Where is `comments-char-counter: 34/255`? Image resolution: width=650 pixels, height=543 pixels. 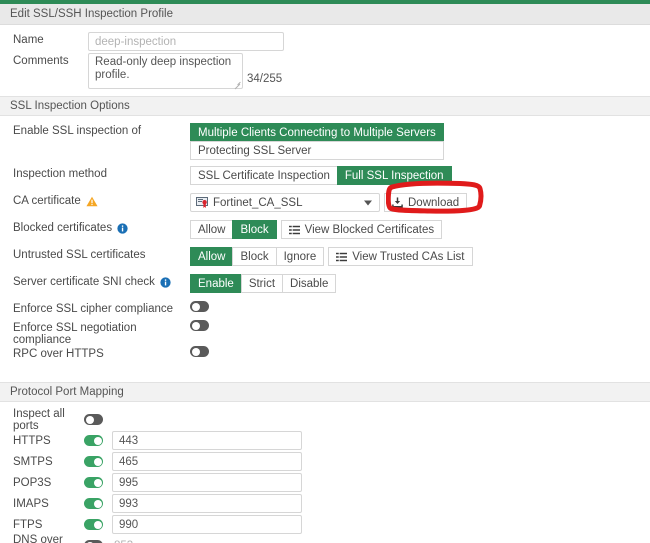 comments-char-counter: 34/255 is located at coordinates (265, 79).